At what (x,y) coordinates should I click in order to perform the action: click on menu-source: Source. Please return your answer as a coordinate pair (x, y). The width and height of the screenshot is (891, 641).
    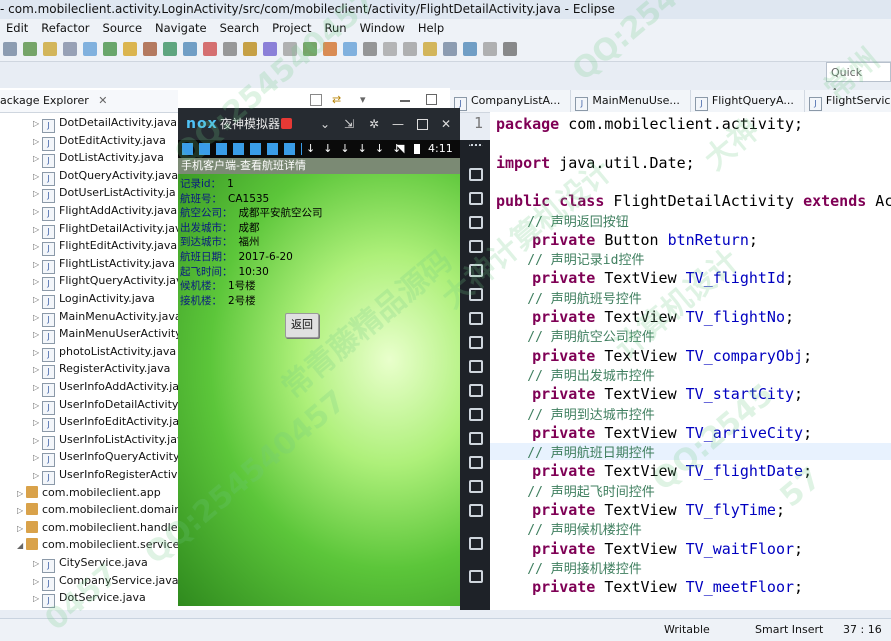
    Looking at the image, I should click on (123, 28).